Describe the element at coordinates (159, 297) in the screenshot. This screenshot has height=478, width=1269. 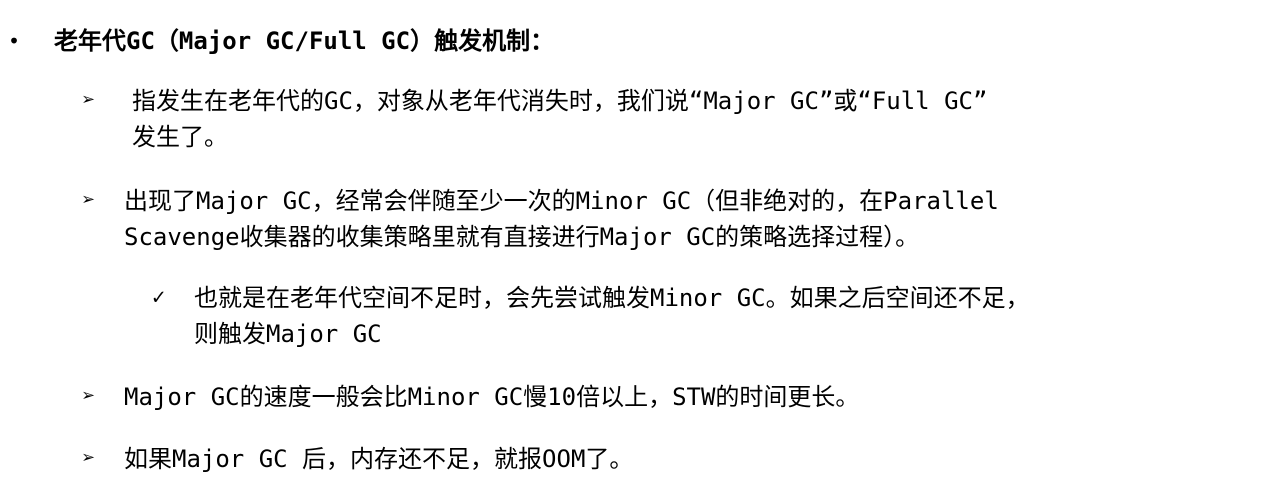
I see `checkmark-icon: ✓` at that location.